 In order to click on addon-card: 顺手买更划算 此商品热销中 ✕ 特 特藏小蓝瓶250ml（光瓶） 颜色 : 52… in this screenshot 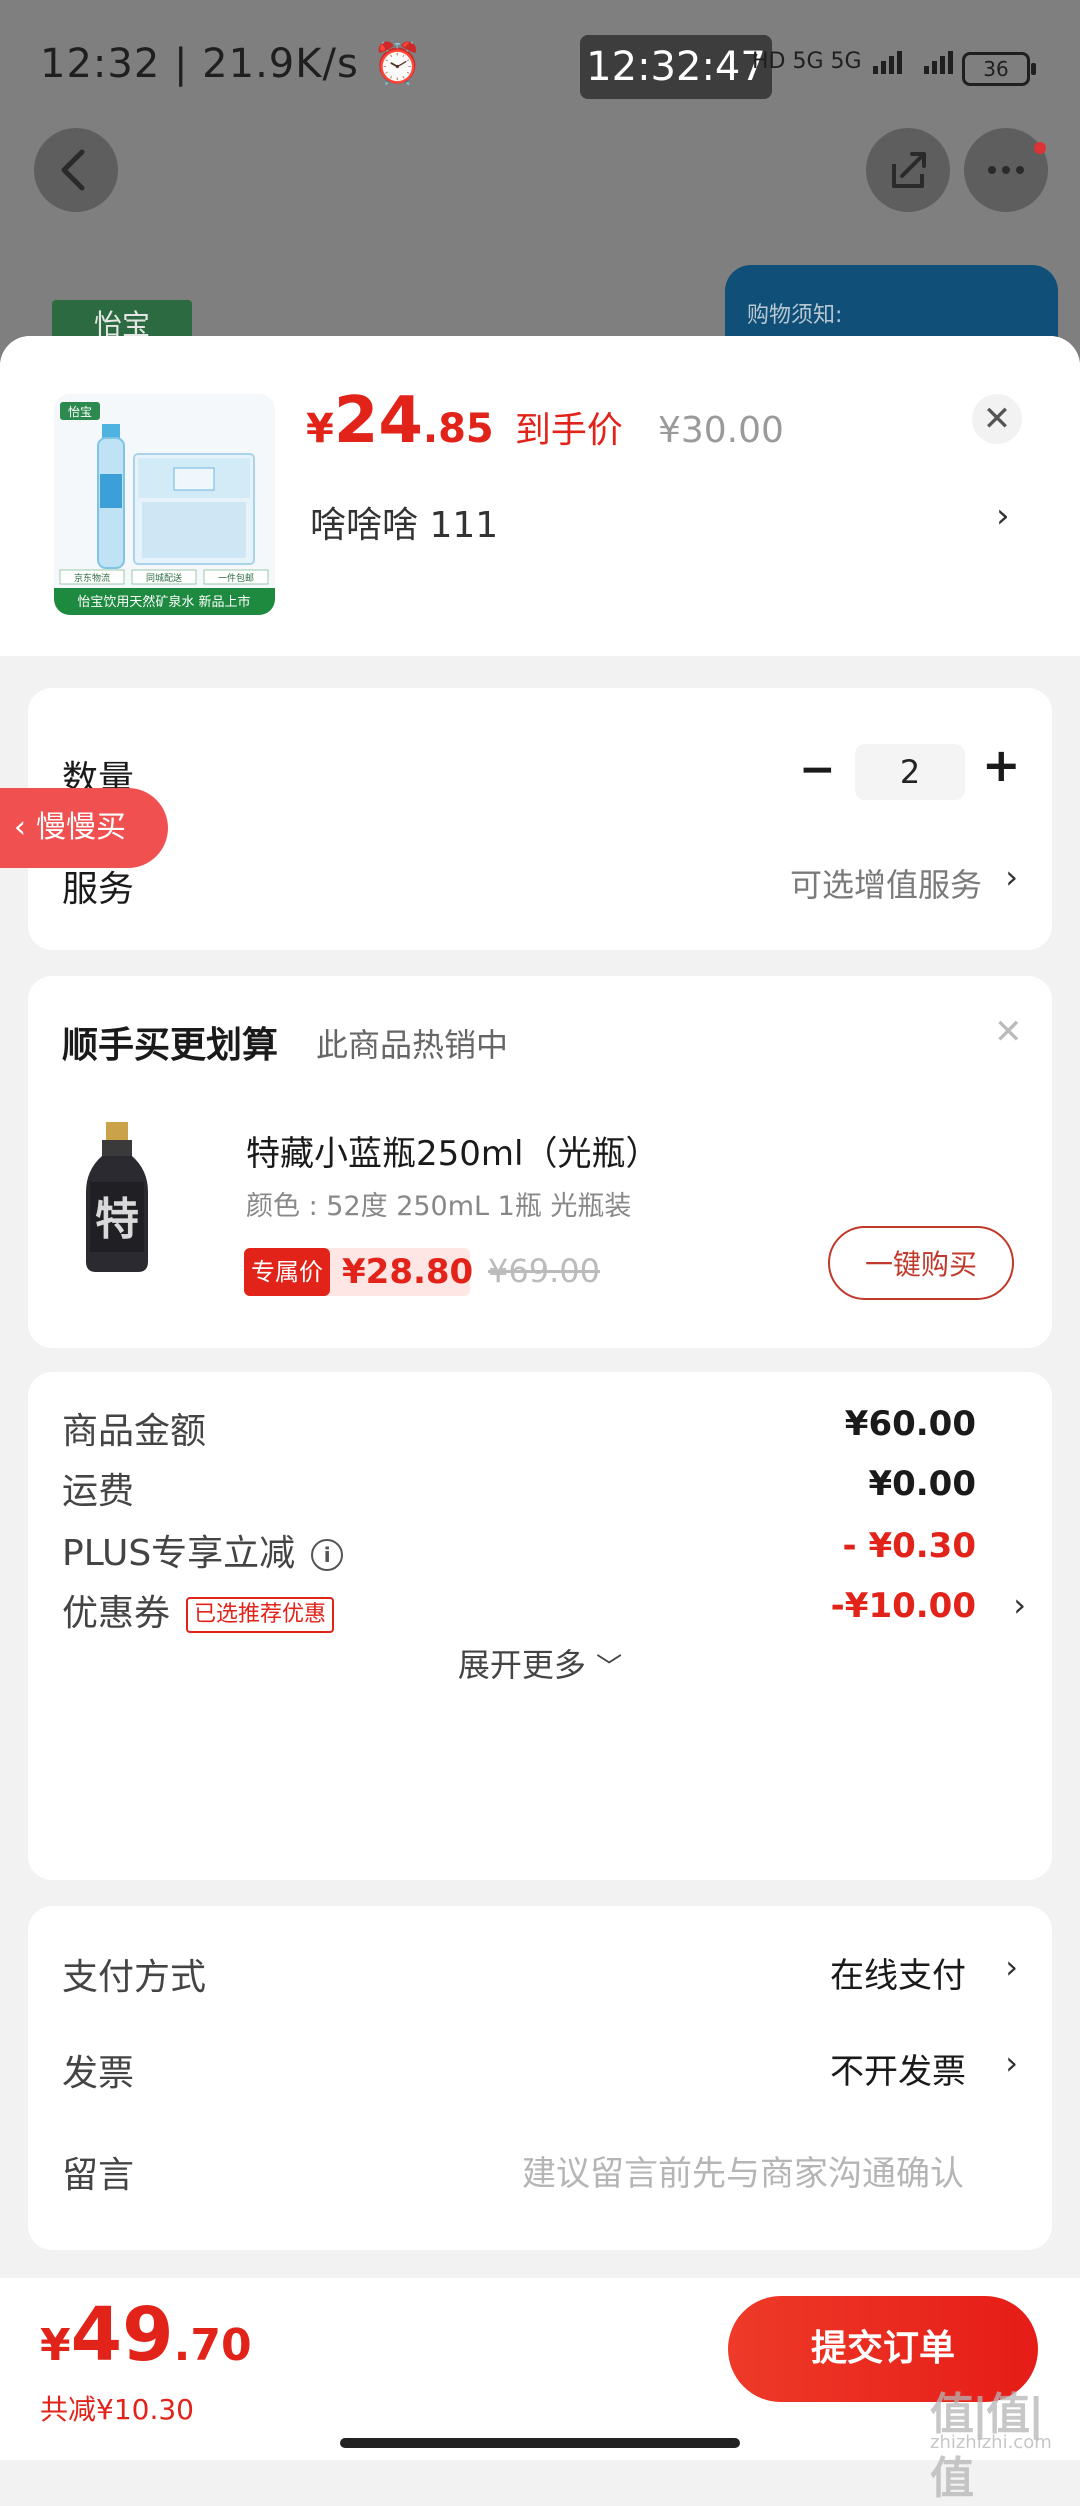, I will do `click(540, 1162)`.